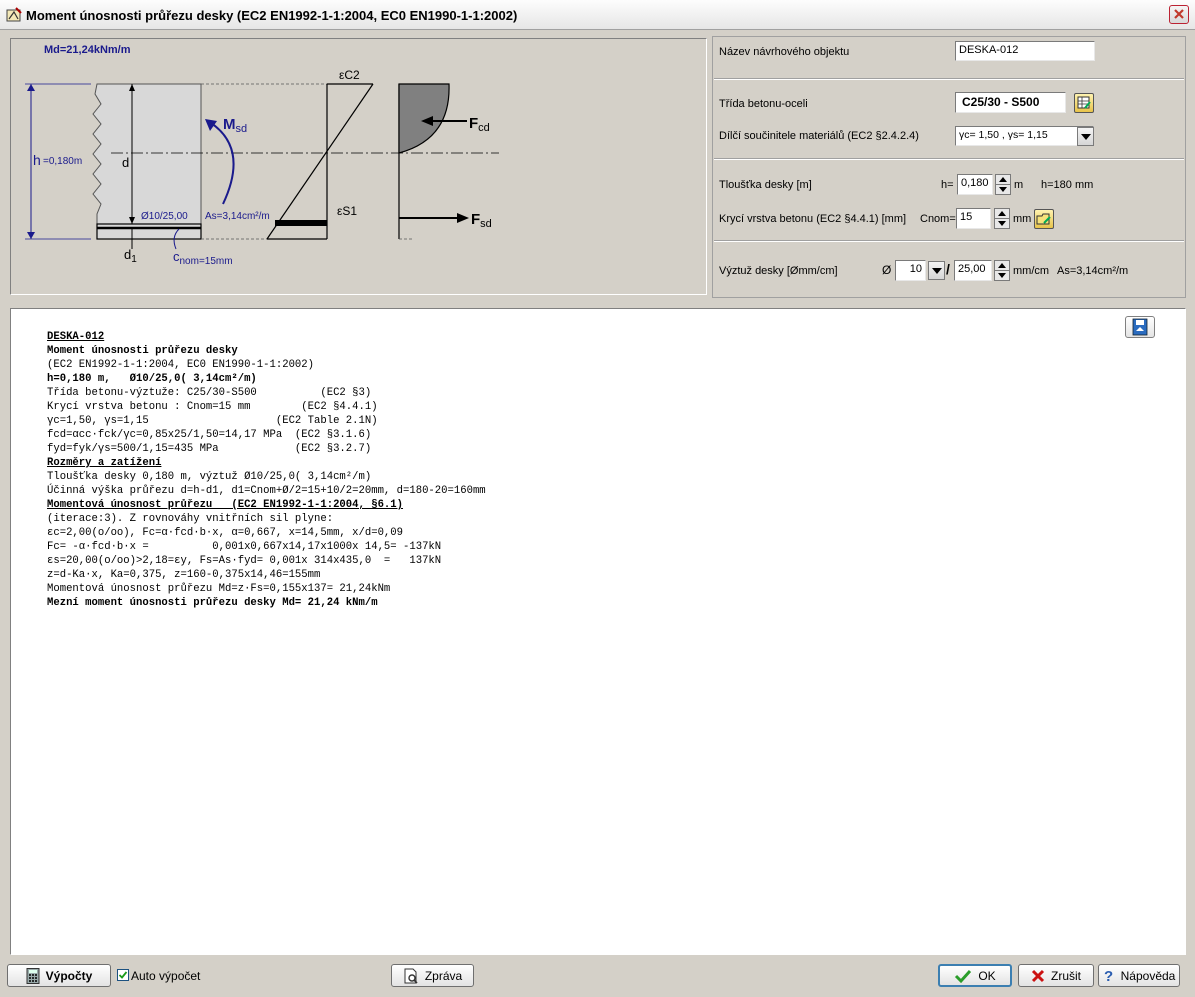  I want to click on cover-label: Krycí vrstva betonu (EC2 §4.4.1) [mm], so click(813, 219).